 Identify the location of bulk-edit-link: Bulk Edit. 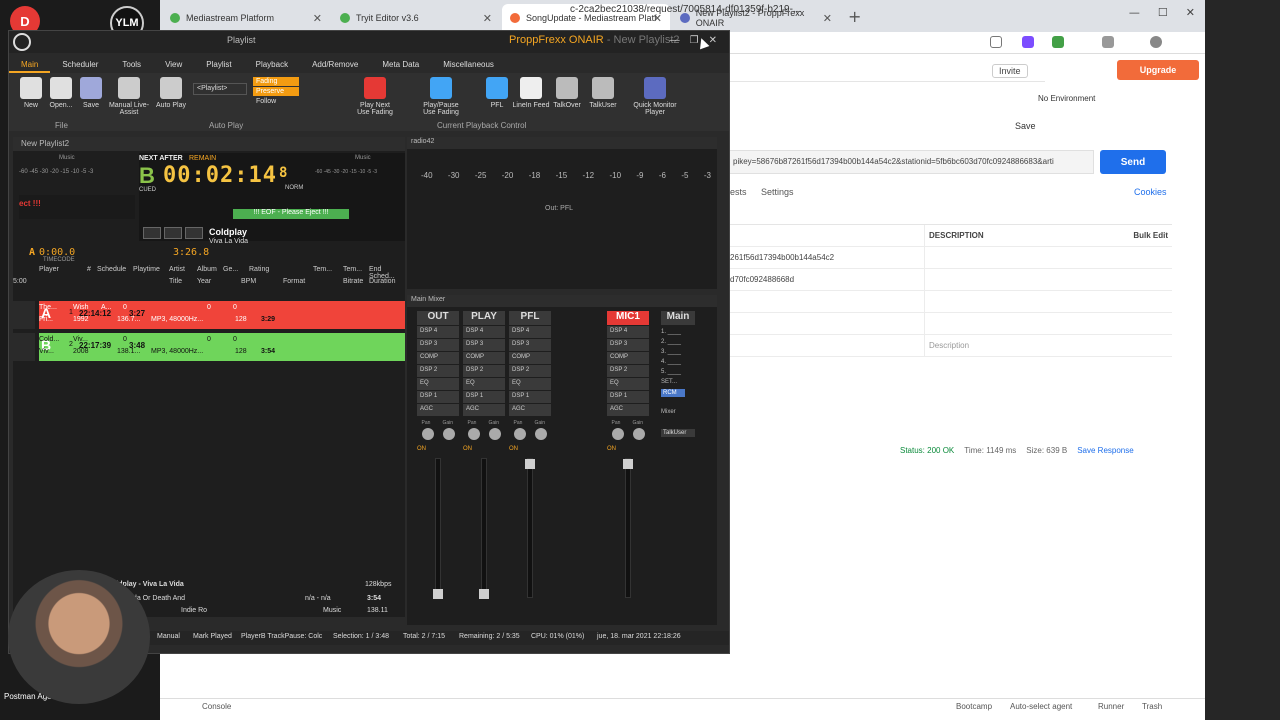
(1150, 235).